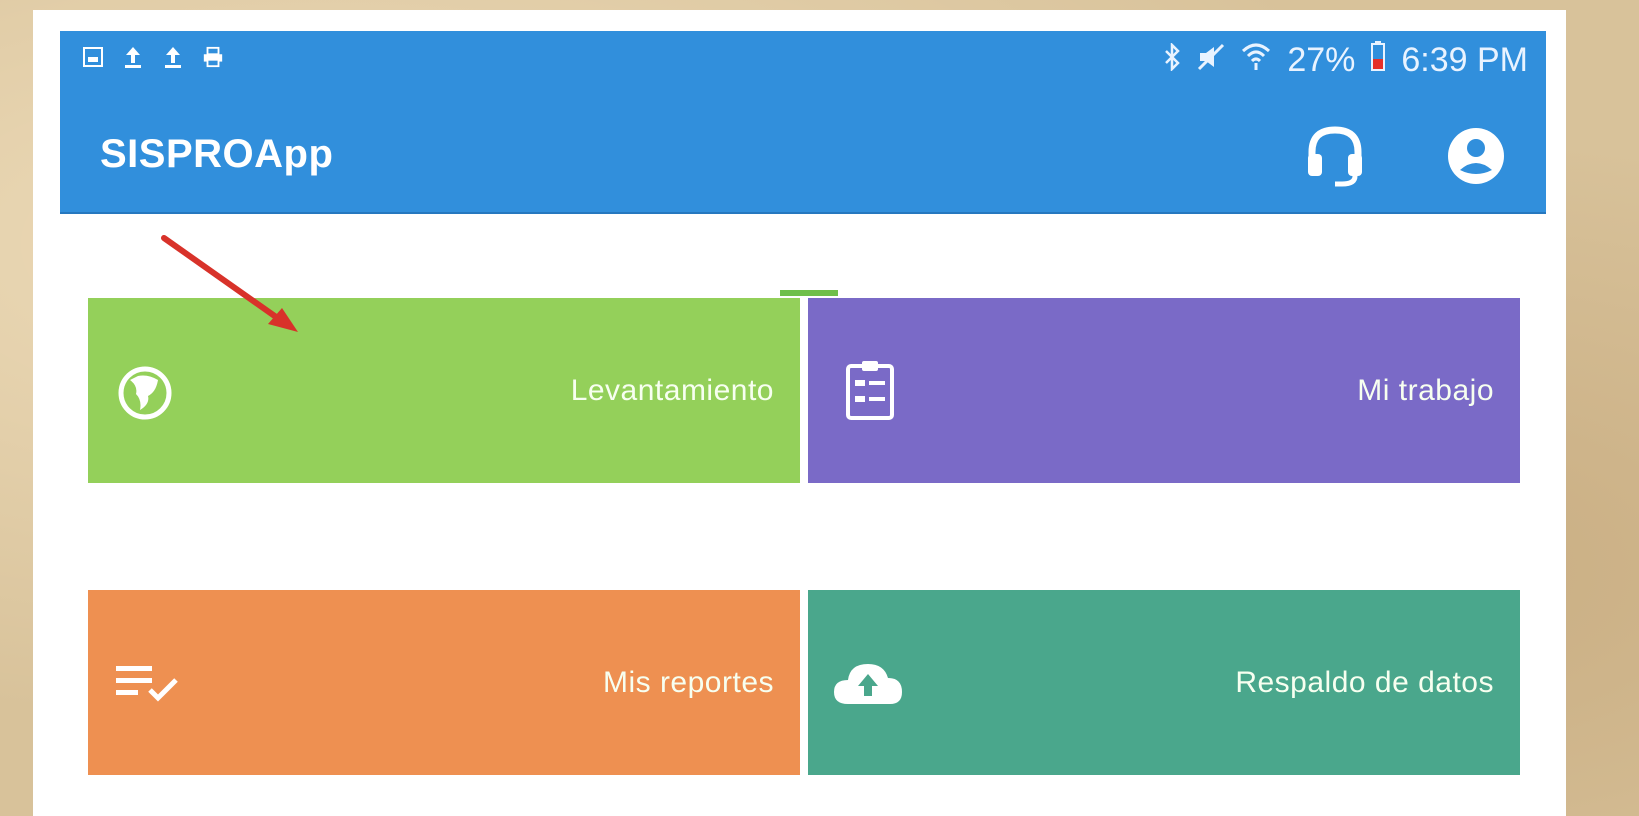 The image size is (1639, 816). What do you see at coordinates (444, 682) in the screenshot?
I see `tile-mis-reportes: Mis reportes` at bounding box center [444, 682].